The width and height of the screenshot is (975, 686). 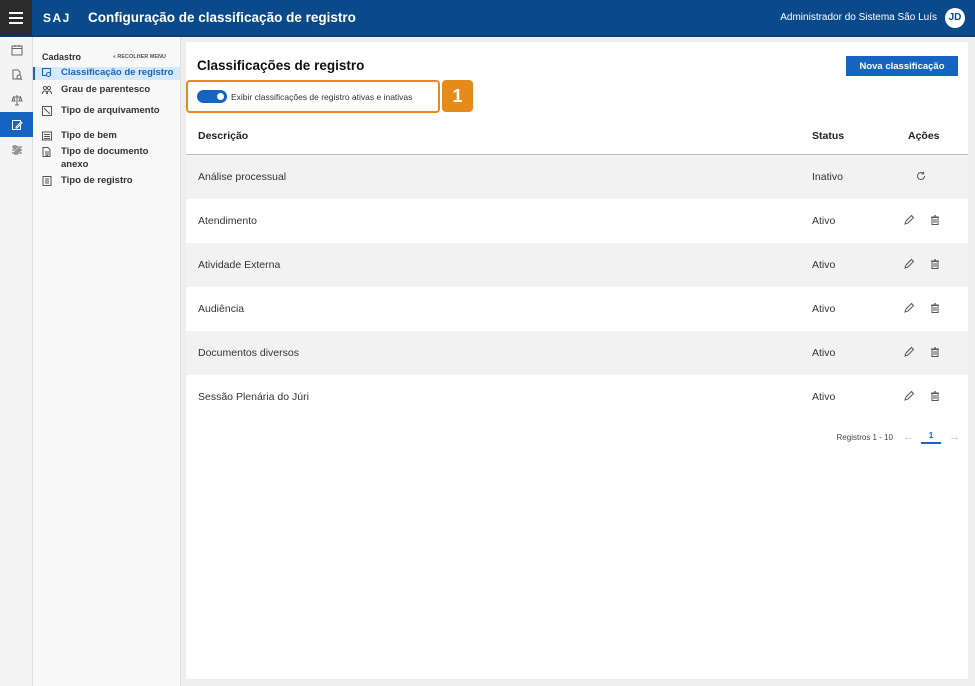 I want to click on sliders-icon, so click(x=16, y=149).